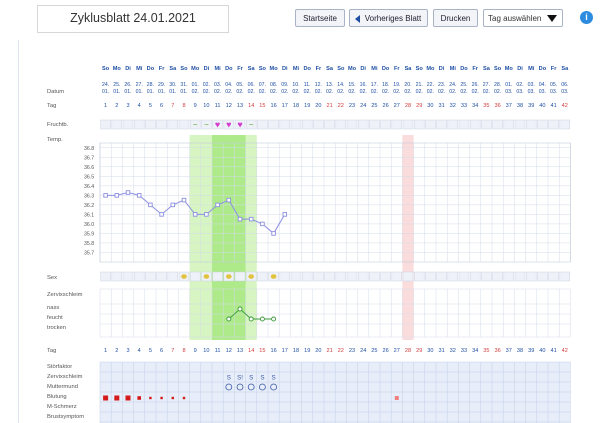 This screenshot has height=423, width=600. What do you see at coordinates (497, 106) in the screenshot?
I see `cycle-day: 36` at bounding box center [497, 106].